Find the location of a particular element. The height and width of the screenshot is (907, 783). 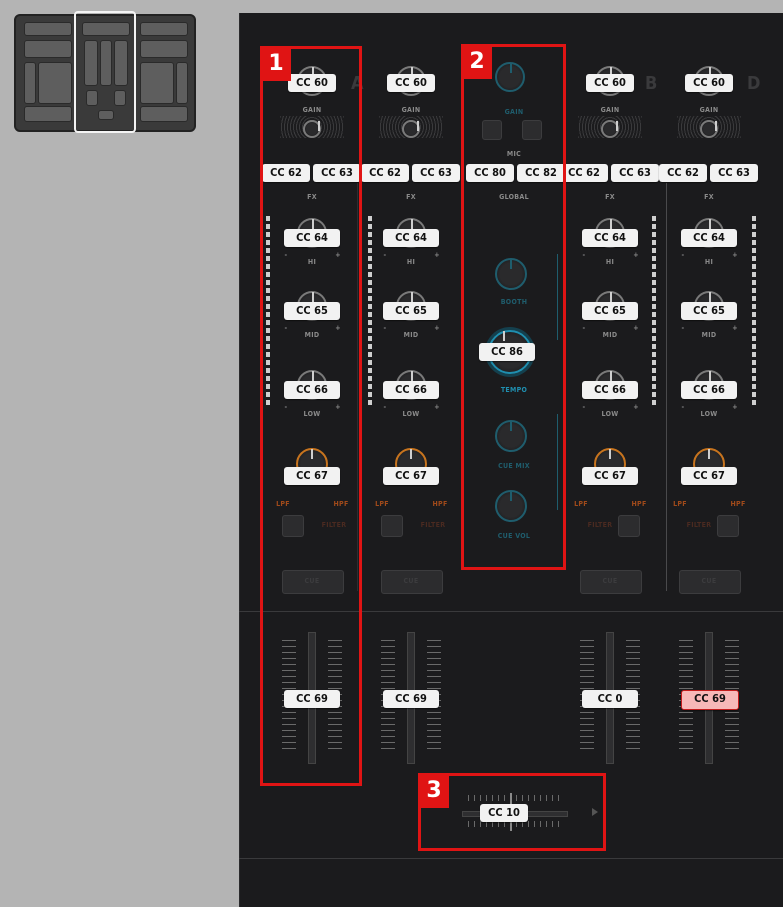

thumbnail-selected-section is located at coordinates (105, 72).